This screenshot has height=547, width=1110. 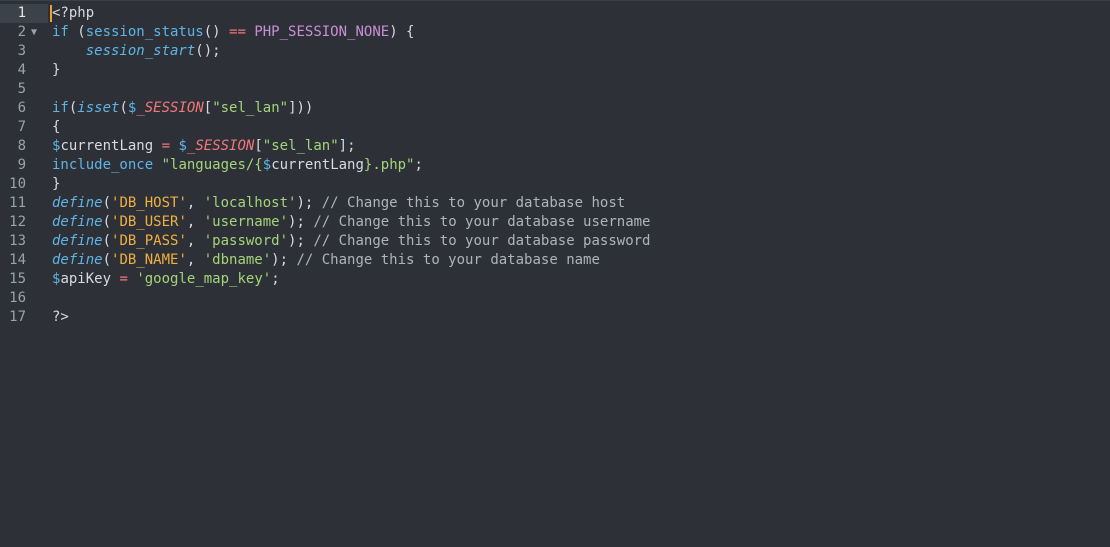 I want to click on code-line: $currentLang = $_SESSION["sel_lan"];, so click(x=581, y=146).